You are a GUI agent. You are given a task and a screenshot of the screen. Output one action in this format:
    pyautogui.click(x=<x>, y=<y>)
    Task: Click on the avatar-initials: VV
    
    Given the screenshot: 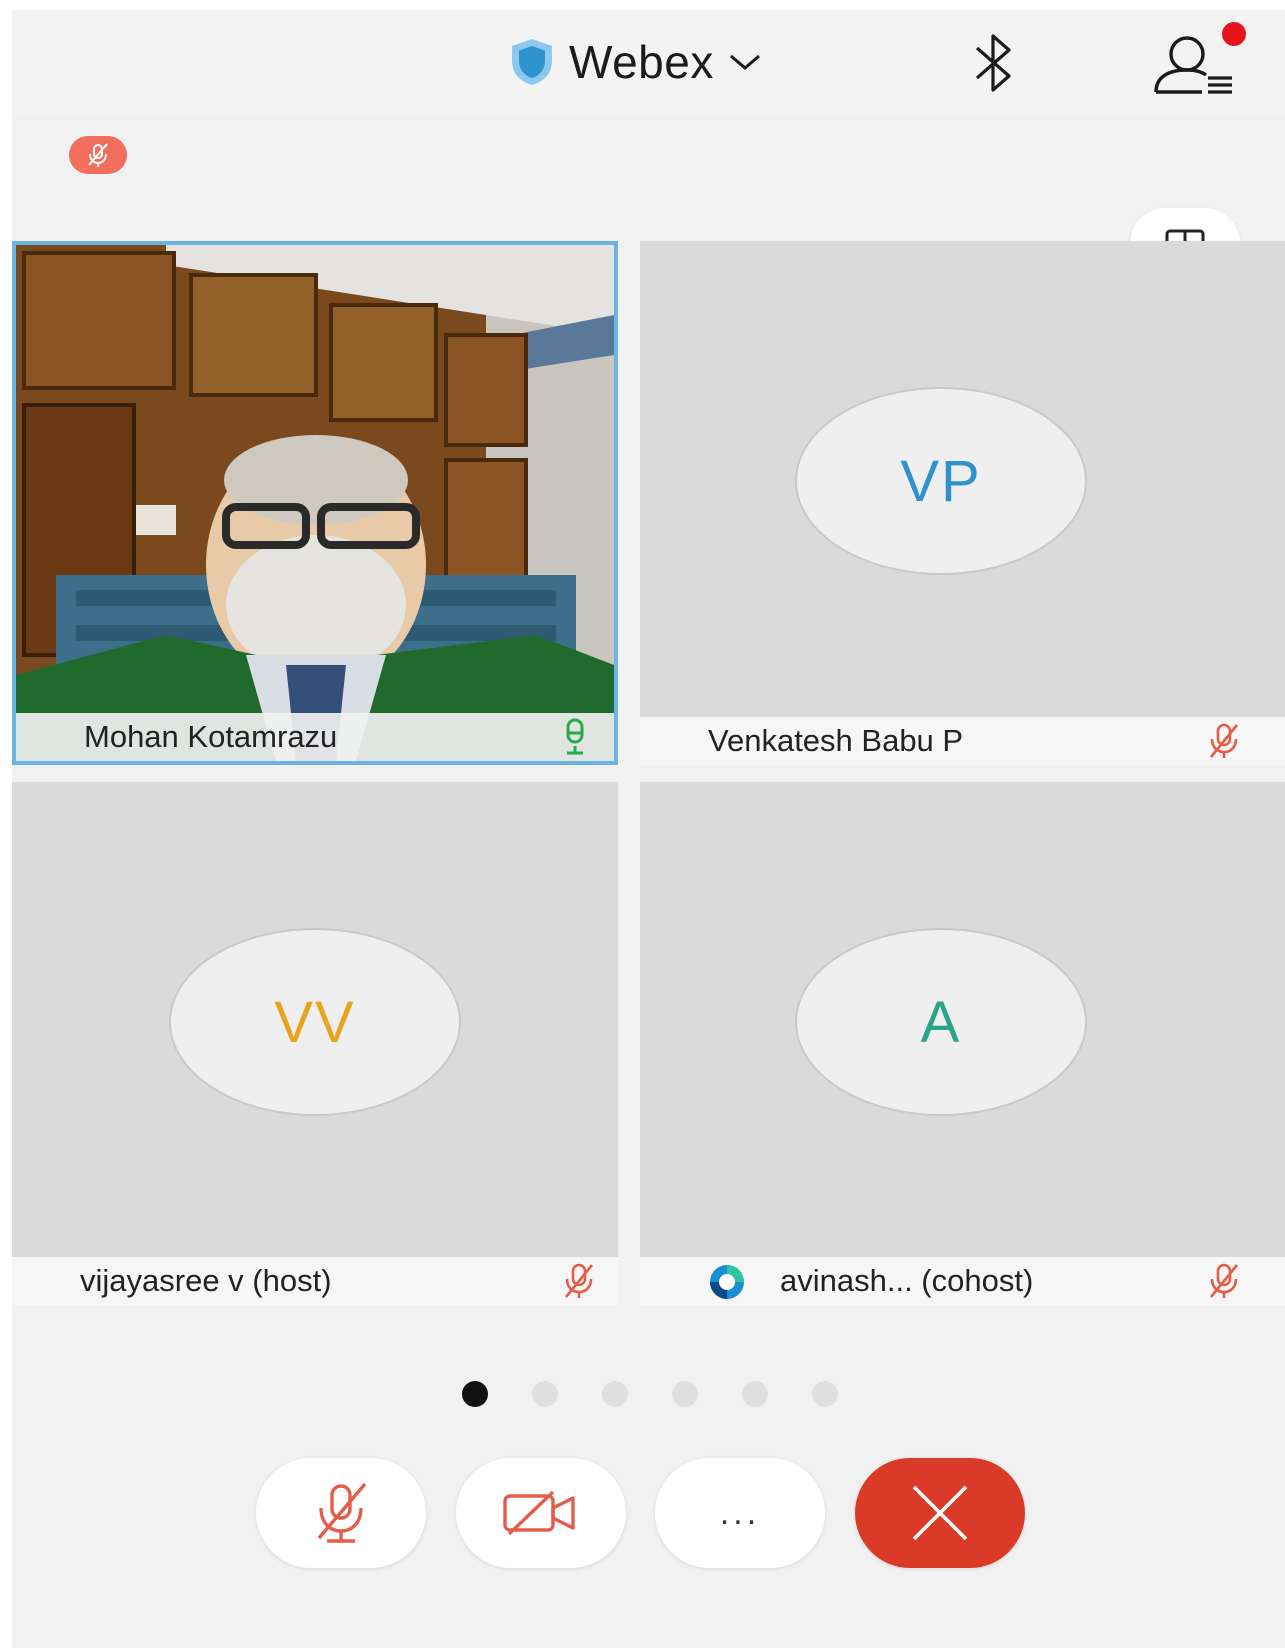 What is the action you would take?
    pyautogui.click(x=315, y=1022)
    